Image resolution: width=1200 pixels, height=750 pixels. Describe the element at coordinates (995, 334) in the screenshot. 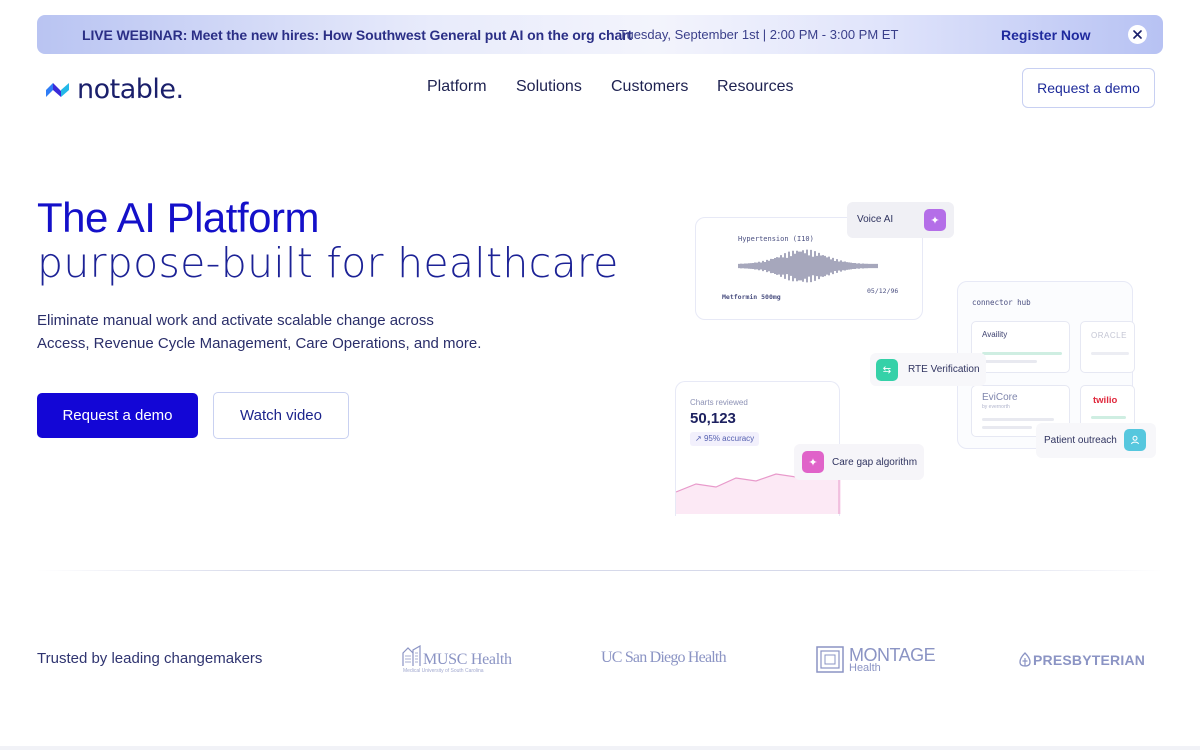

I see `availity-label: Availity` at that location.